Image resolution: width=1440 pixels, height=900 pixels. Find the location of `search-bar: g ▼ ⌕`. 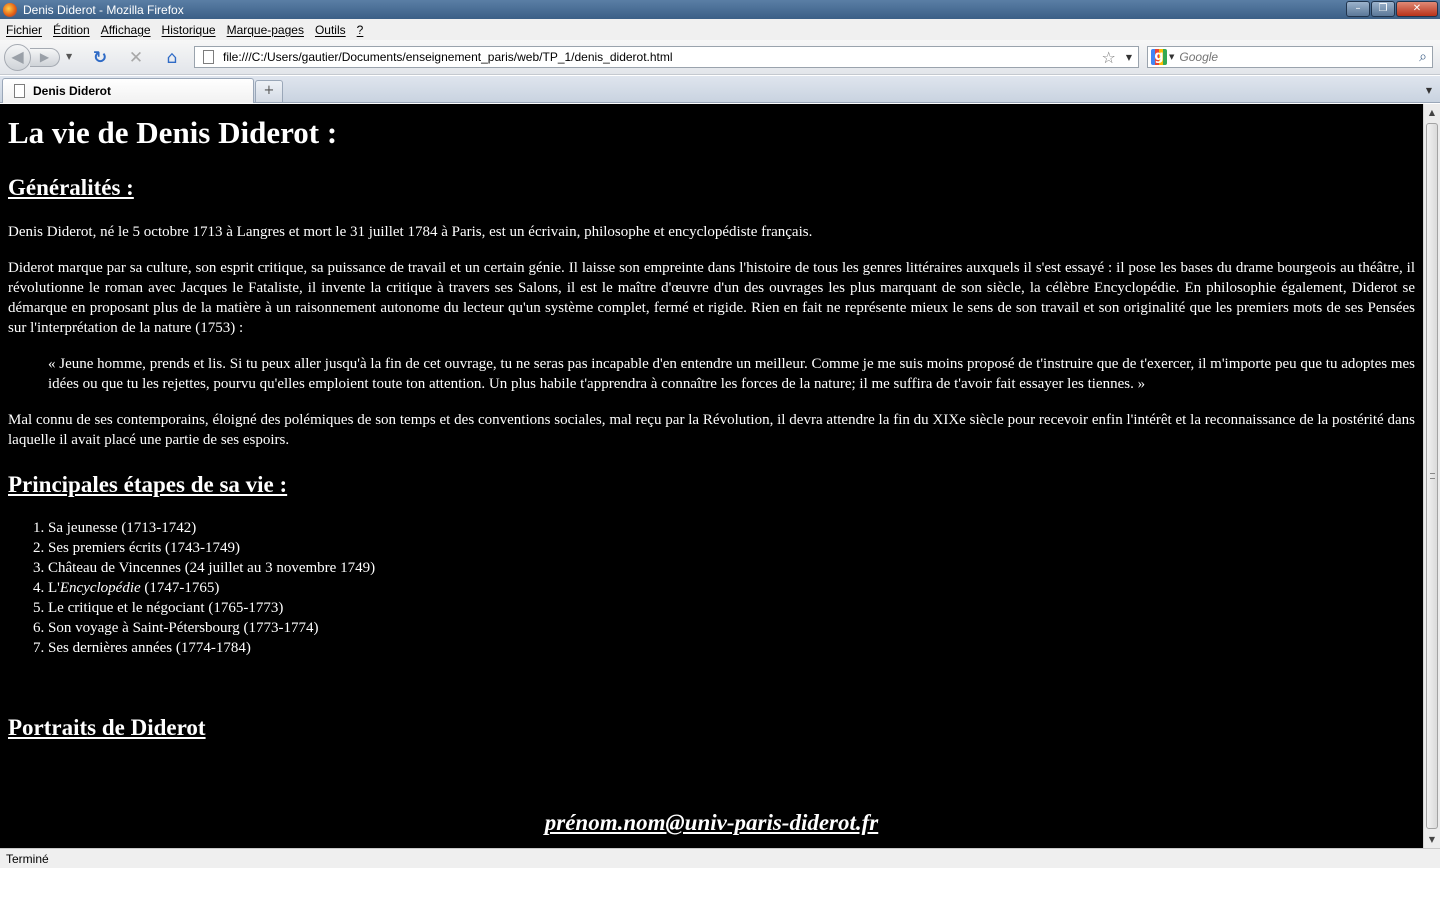

search-bar: g ▼ ⌕ is located at coordinates (1290, 57).